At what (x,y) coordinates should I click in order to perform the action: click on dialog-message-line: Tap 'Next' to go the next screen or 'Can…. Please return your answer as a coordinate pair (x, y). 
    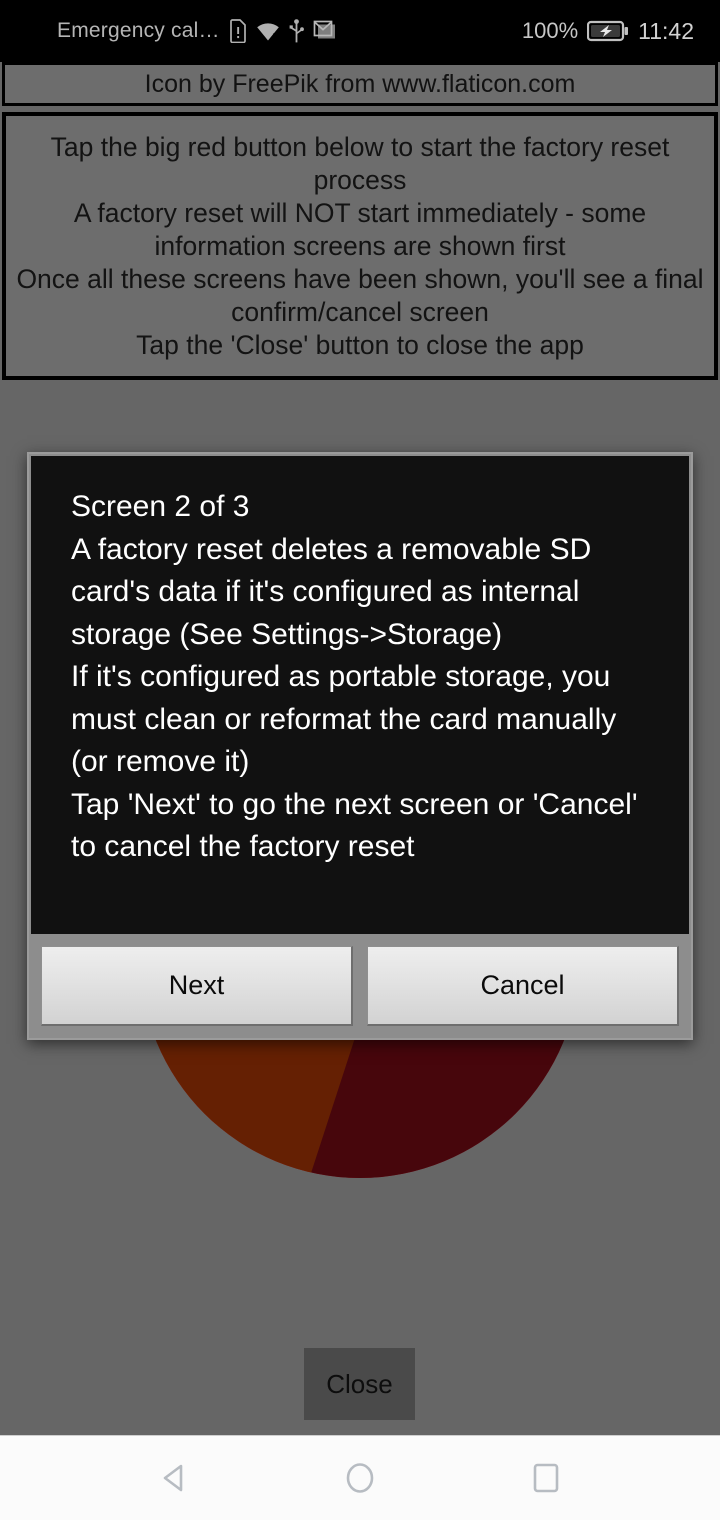
    Looking at the image, I should click on (354, 825).